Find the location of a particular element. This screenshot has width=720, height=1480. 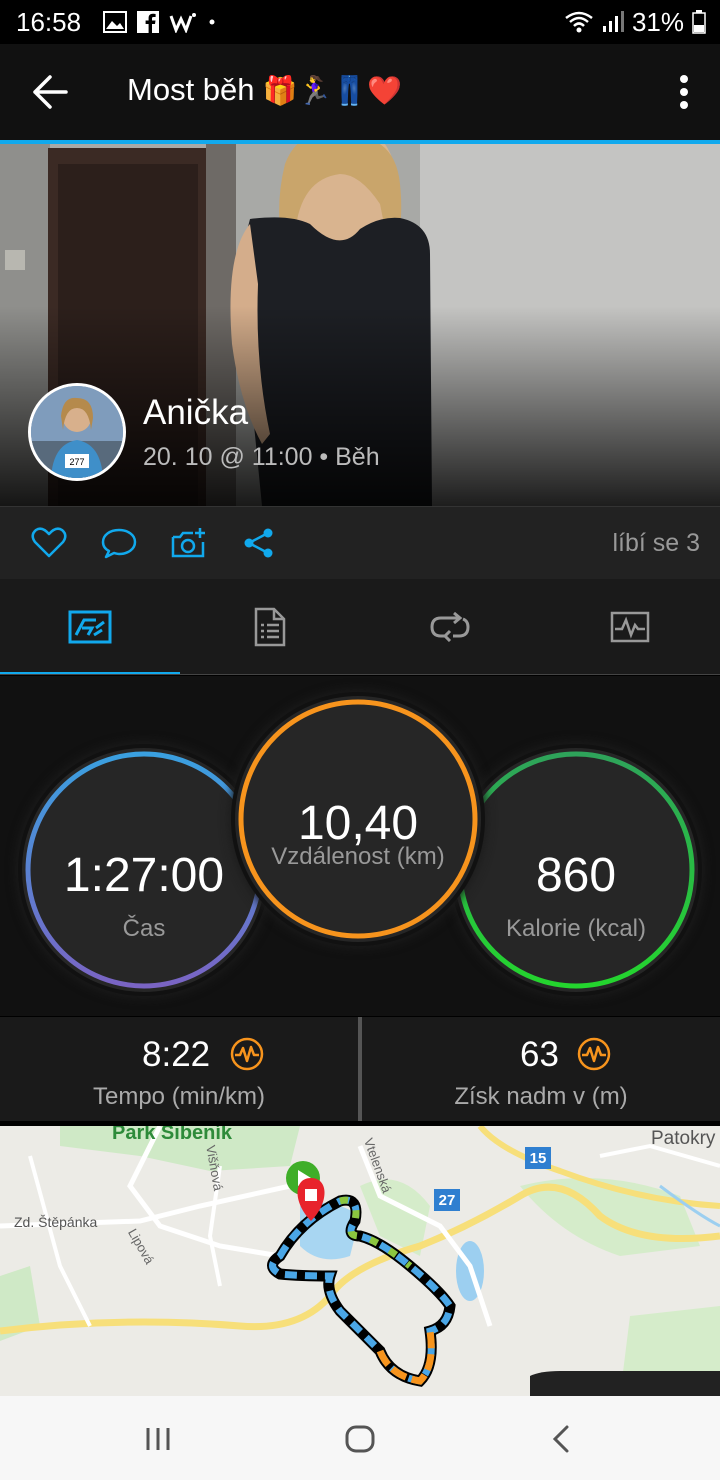

likes-count: líbí se 3 is located at coordinates (656, 543).